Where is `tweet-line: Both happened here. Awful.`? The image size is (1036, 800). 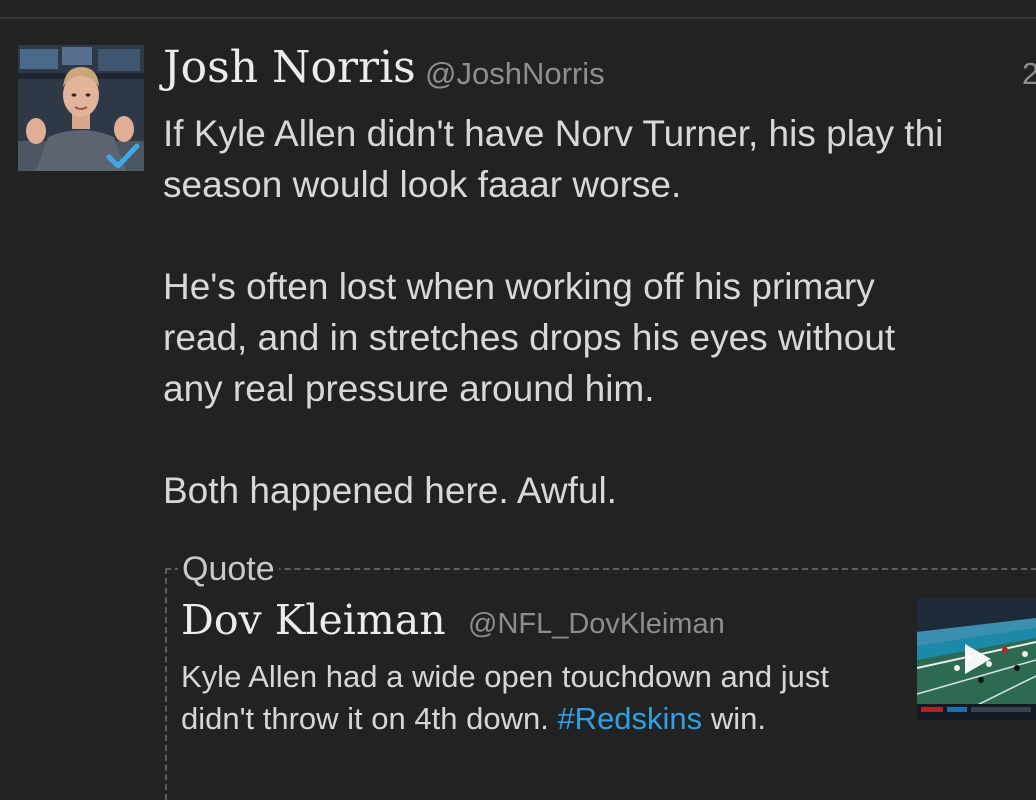
tweet-line: Both happened here. Awful. is located at coordinates (390, 490).